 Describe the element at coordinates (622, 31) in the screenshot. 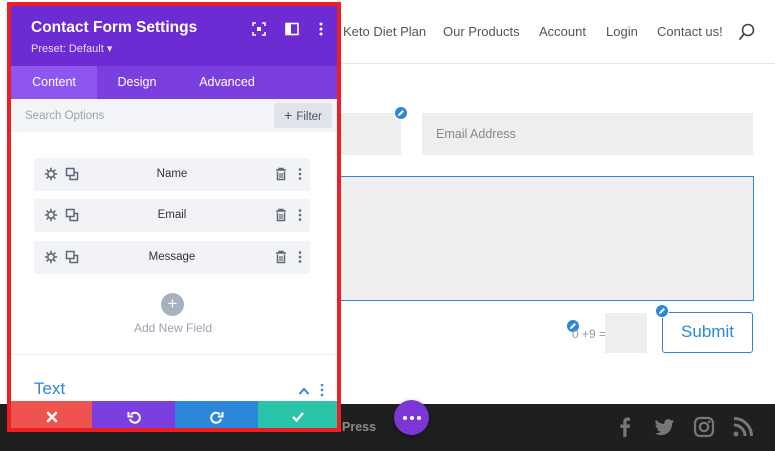

I see `nav-link-login: Login` at that location.